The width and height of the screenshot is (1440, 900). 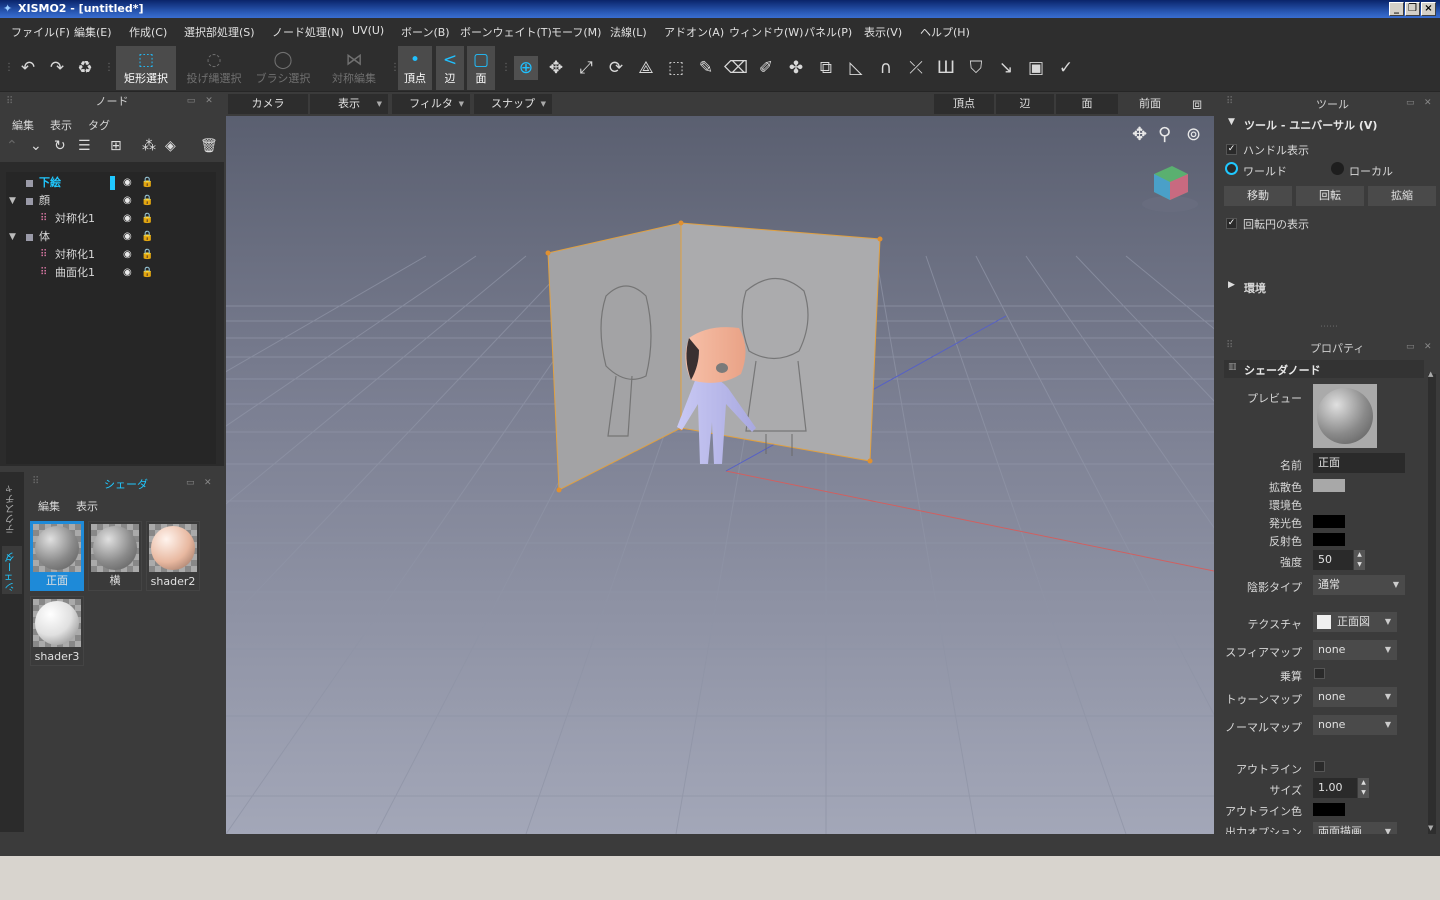 I want to click on minimize-button: _, so click(x=1396, y=9).